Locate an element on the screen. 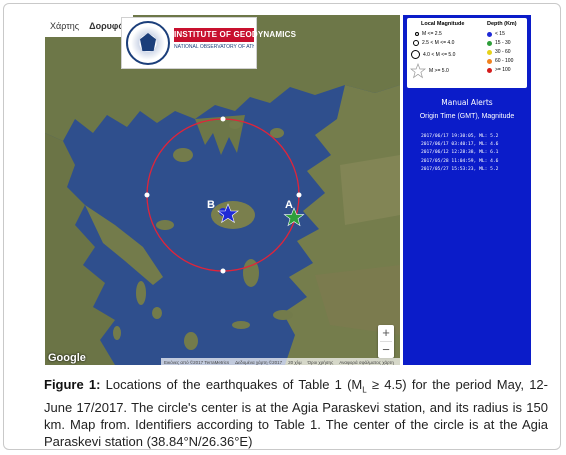  alert-item: 2017/06/17 03:40:17, ML: 4.6 is located at coordinates (475, 145).